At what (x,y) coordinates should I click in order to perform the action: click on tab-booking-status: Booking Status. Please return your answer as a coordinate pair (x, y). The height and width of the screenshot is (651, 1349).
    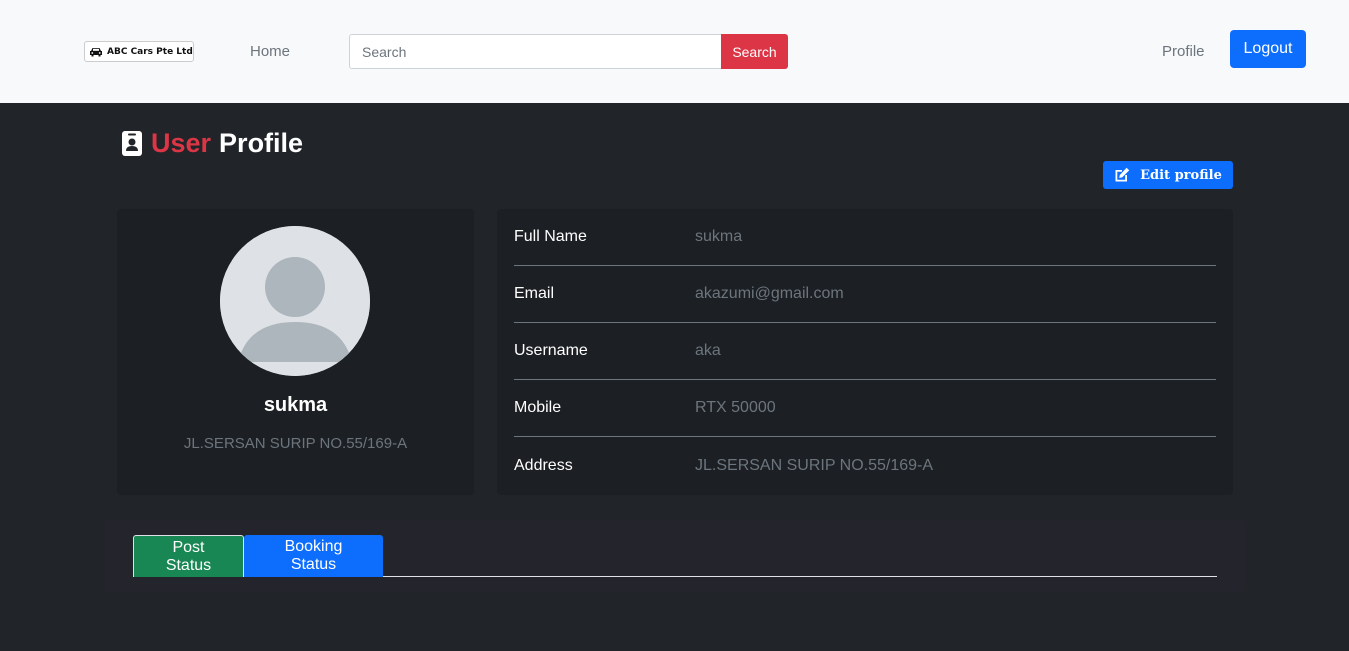
    Looking at the image, I should click on (313, 556).